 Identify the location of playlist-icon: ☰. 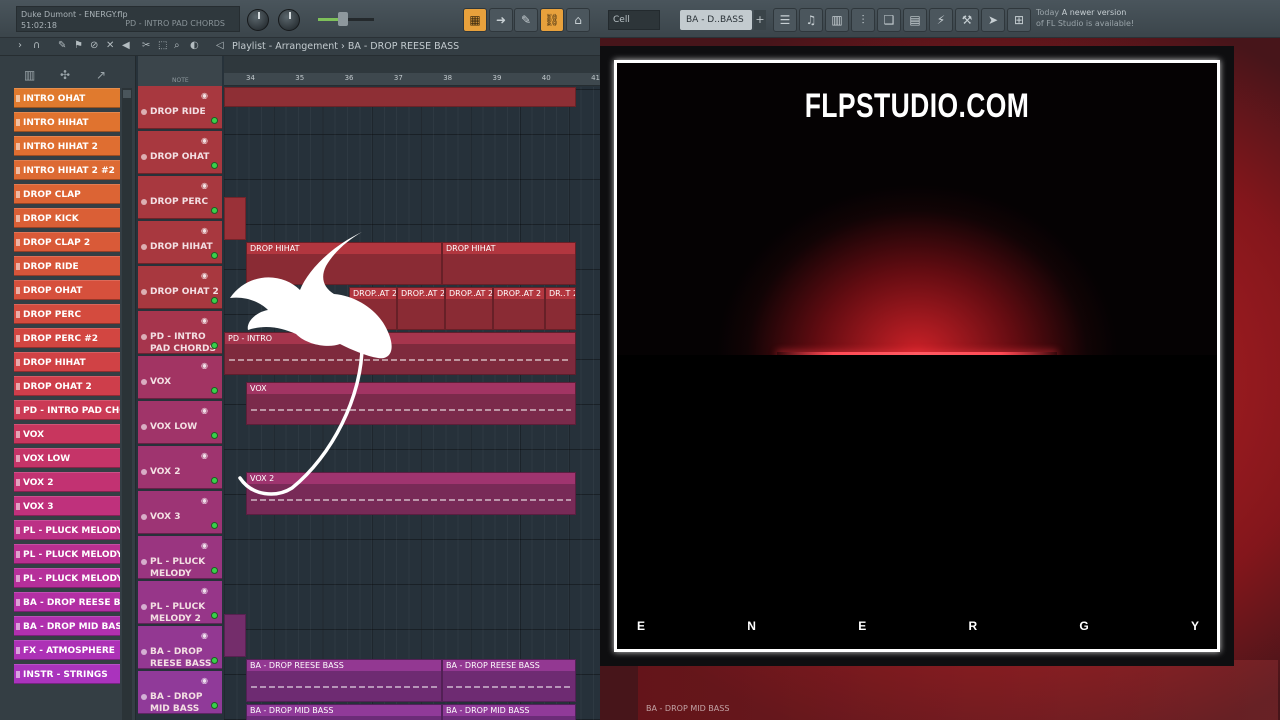
(785, 20).